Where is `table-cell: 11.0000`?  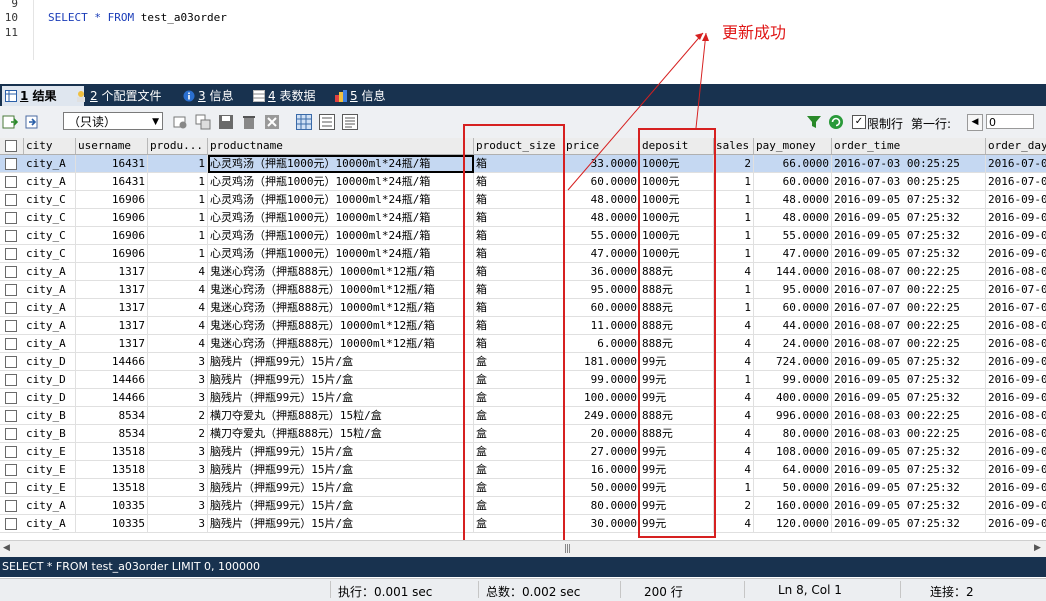
table-cell: 11.0000 is located at coordinates (602, 326).